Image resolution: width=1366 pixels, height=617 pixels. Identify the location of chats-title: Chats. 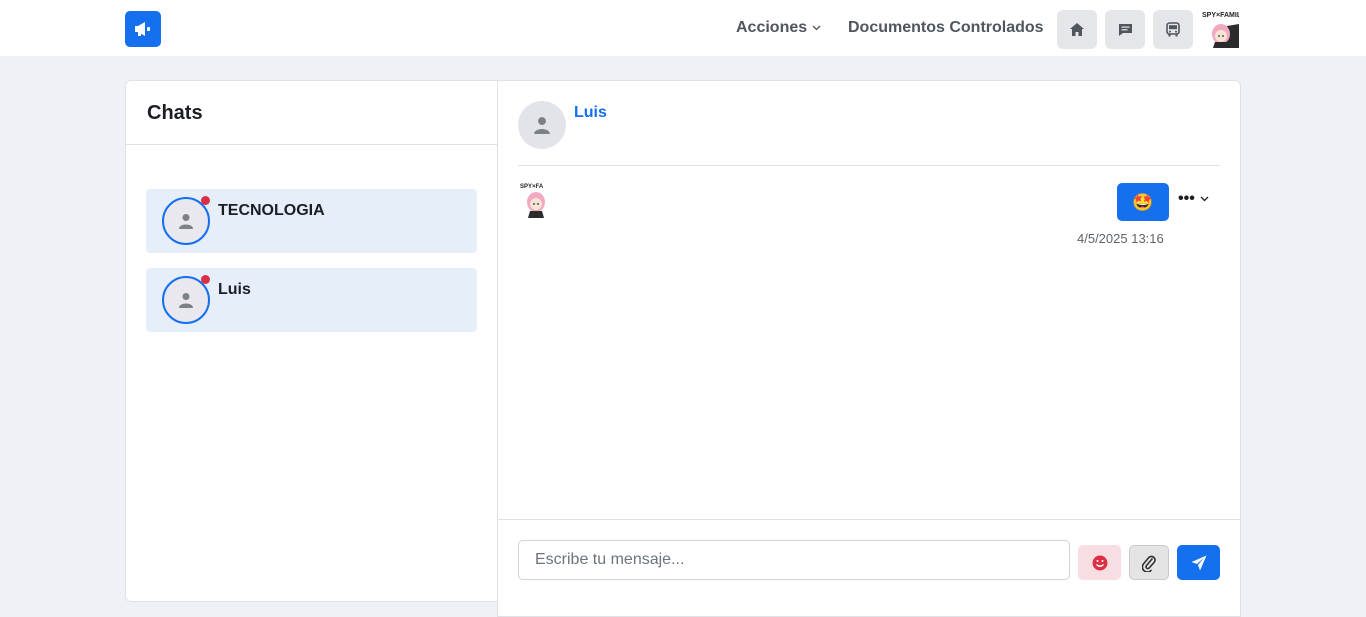
(175, 113).